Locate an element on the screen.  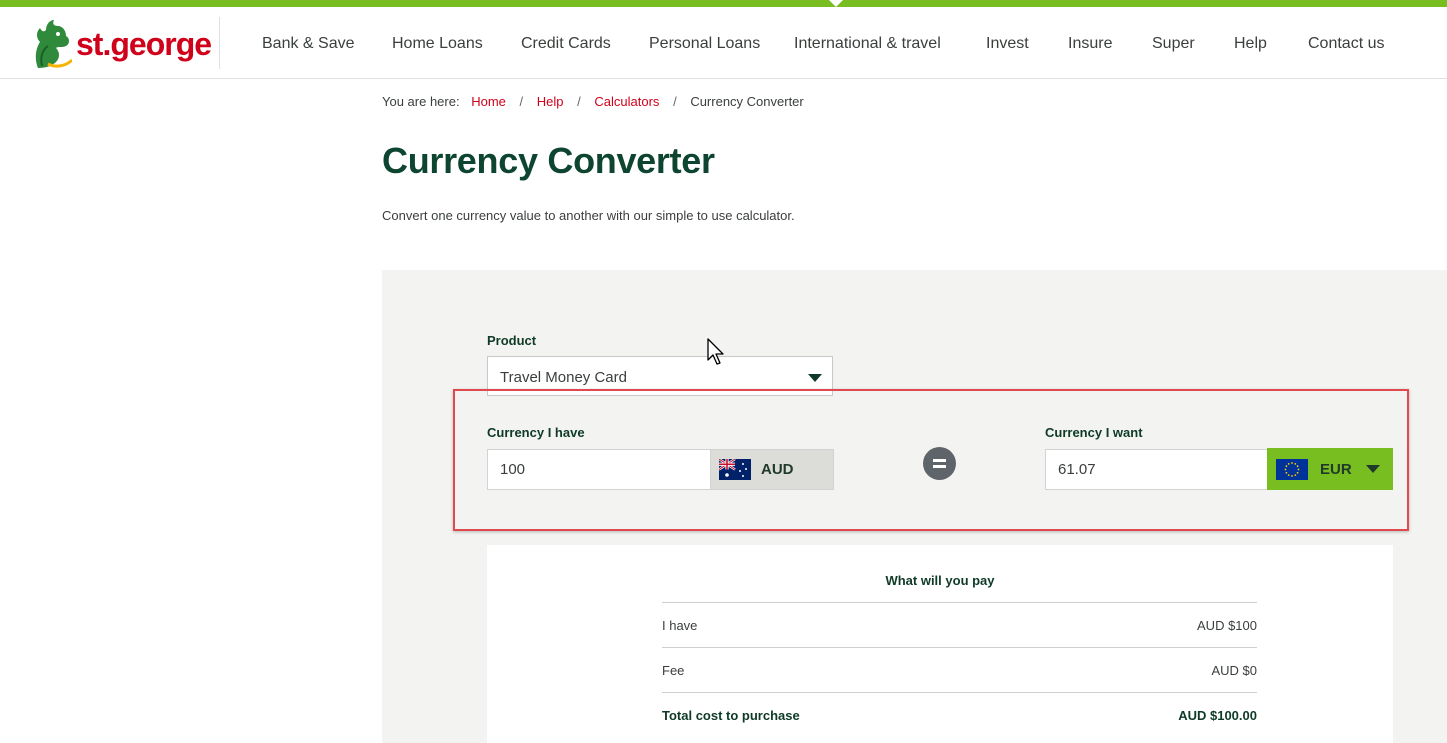
currency-have-selector: AUD is located at coordinates (772, 469).